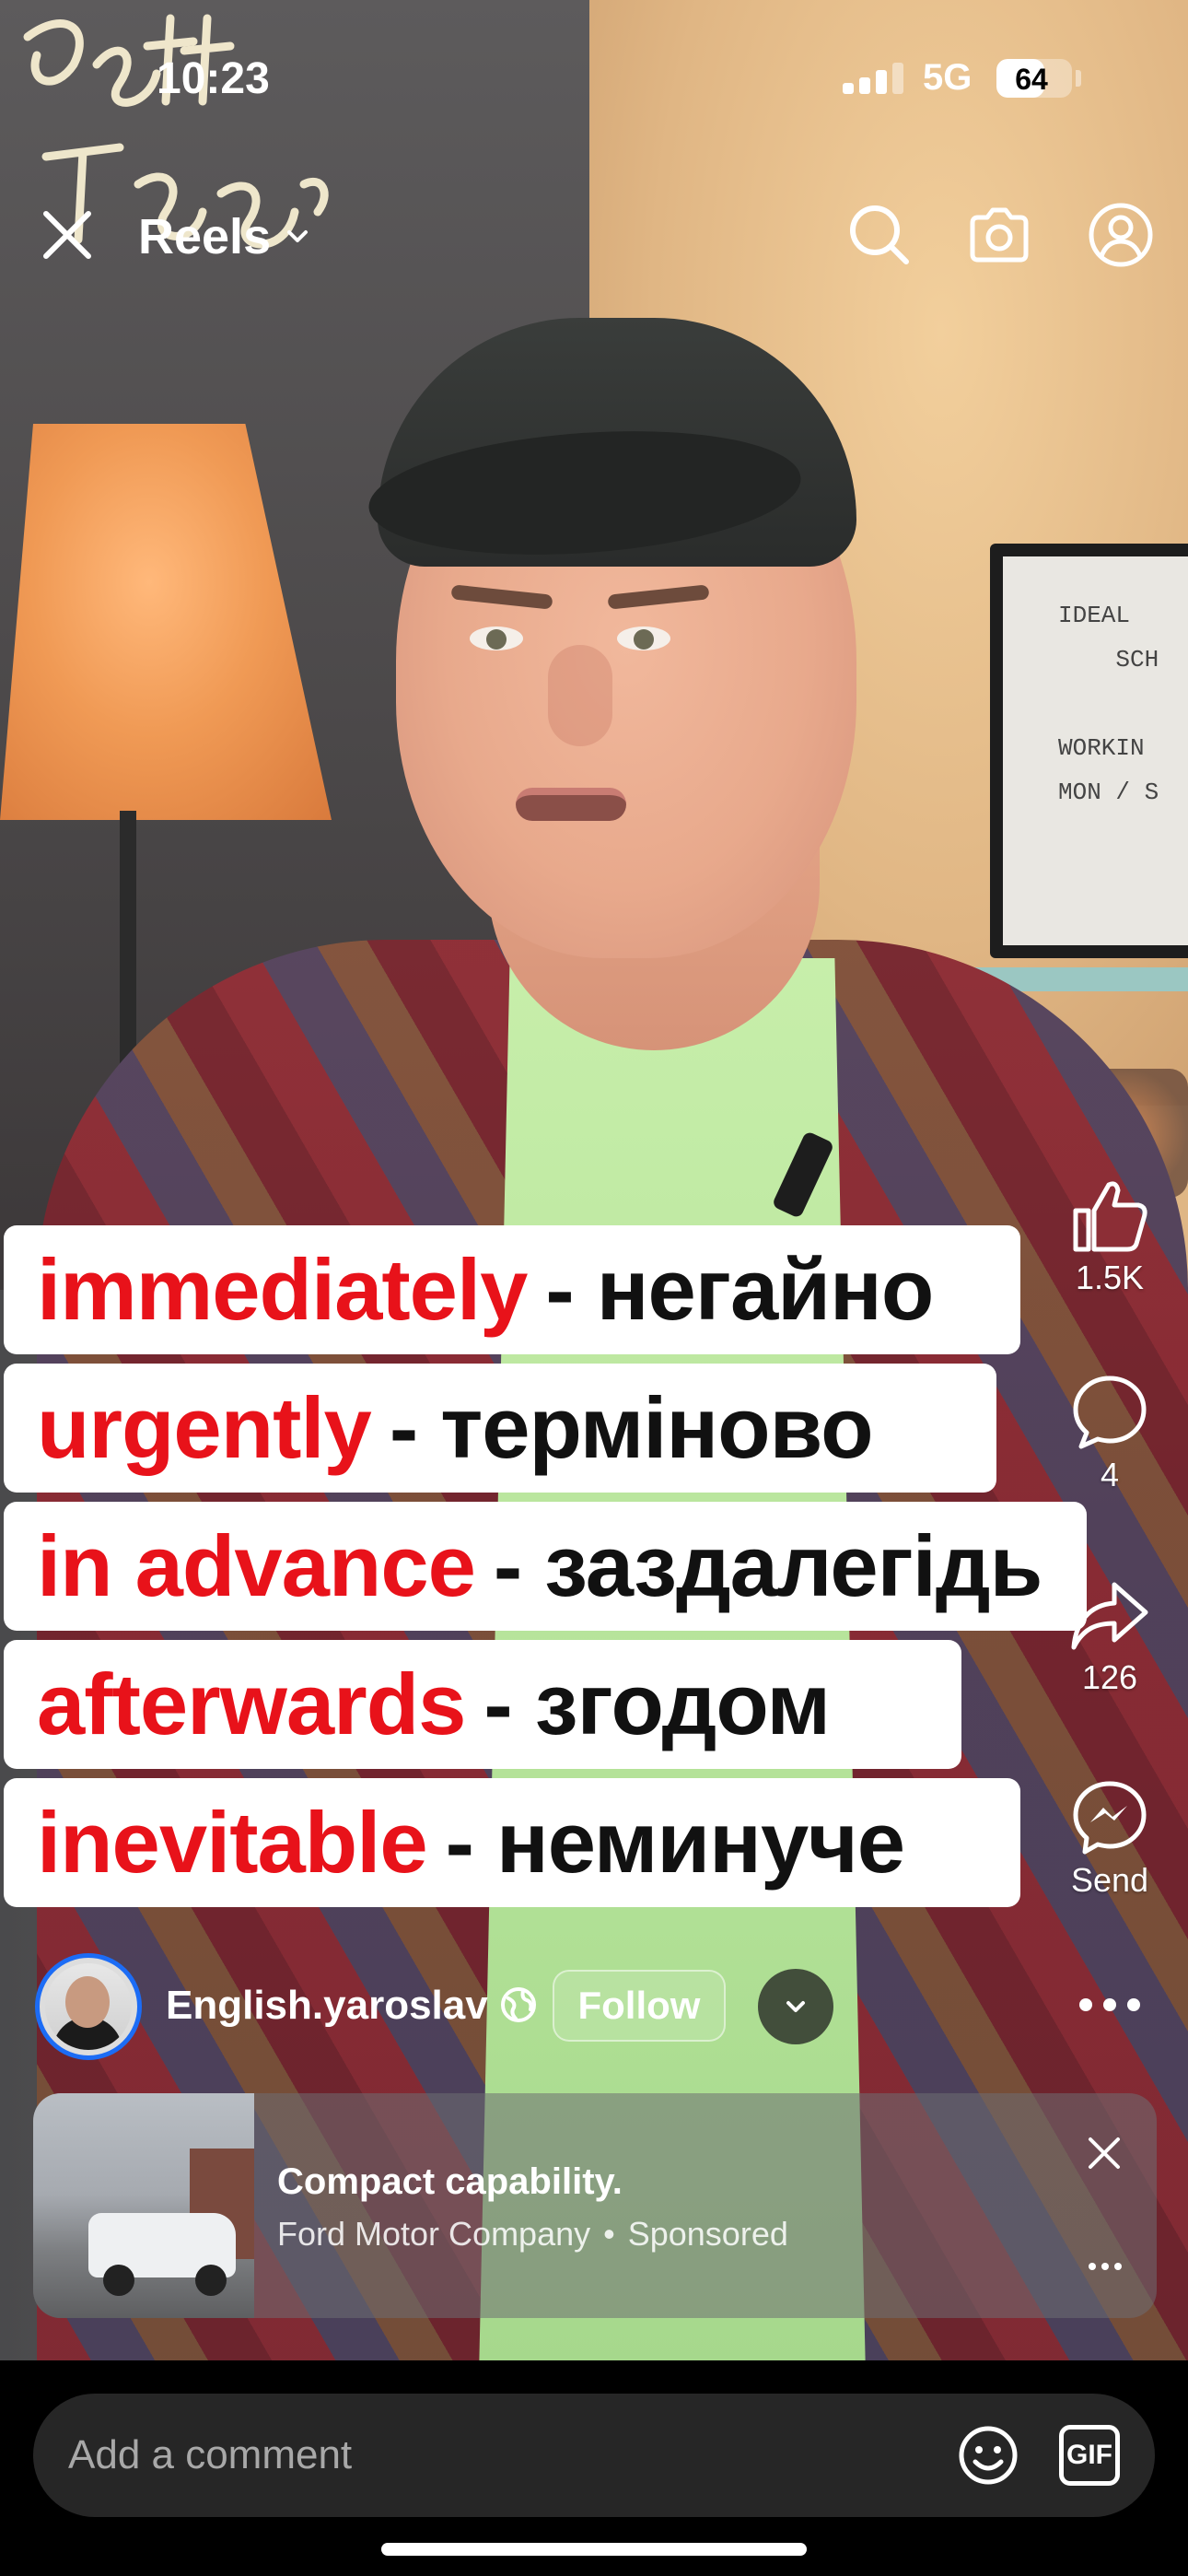 This screenshot has width=1188, height=2576. What do you see at coordinates (643, 638) in the screenshot?
I see `right-eye` at bounding box center [643, 638].